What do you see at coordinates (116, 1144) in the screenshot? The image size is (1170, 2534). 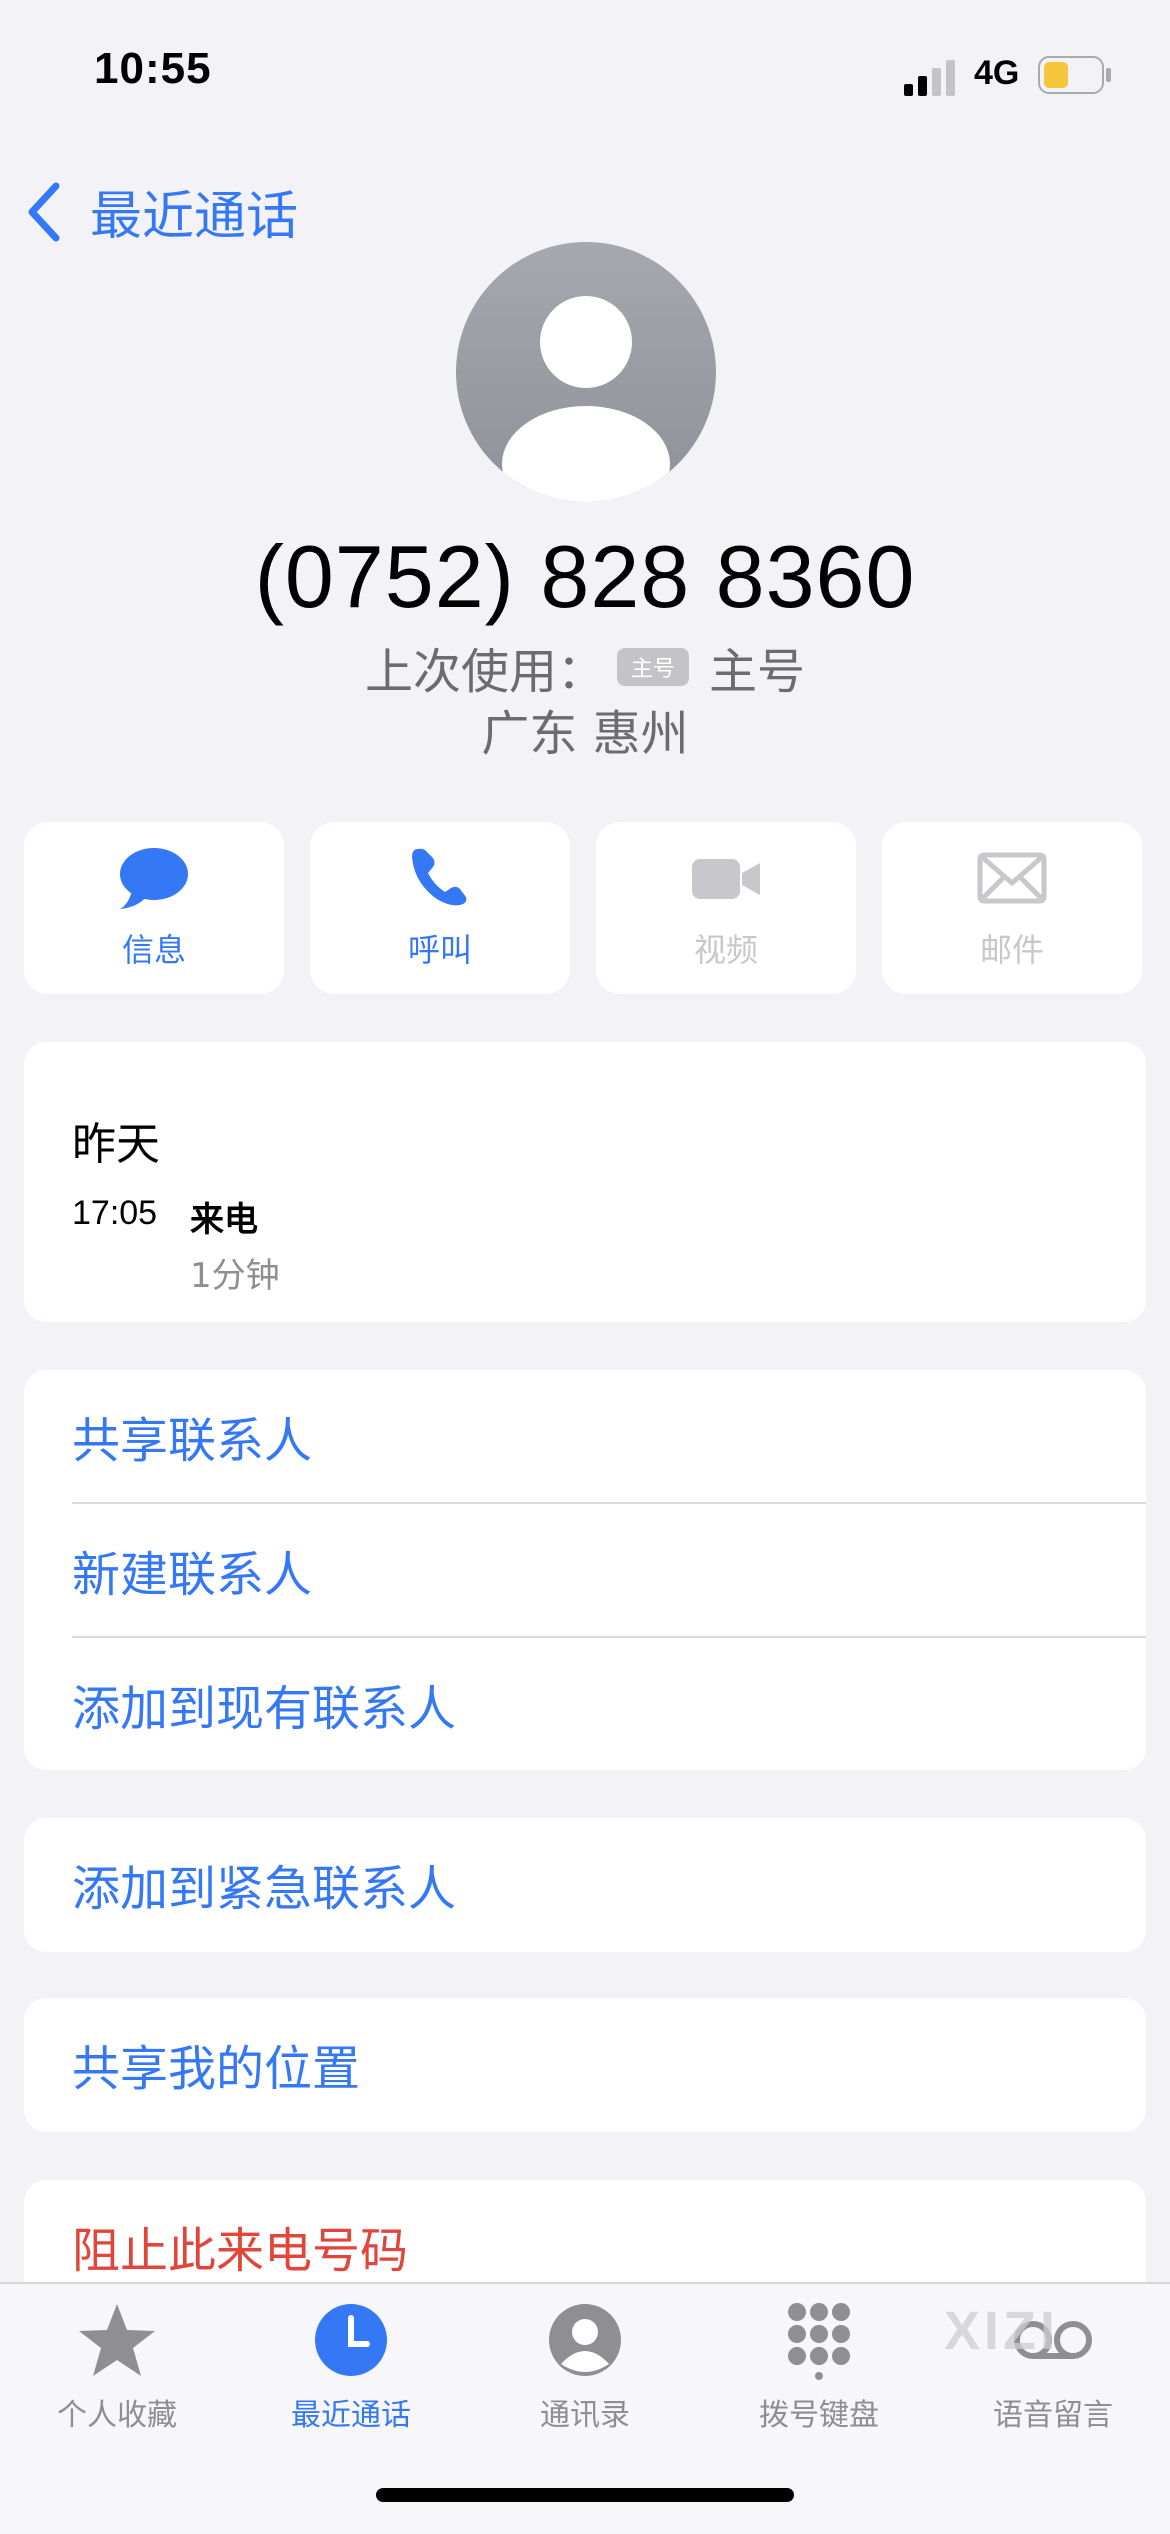 I see `history-day: 昨天` at bounding box center [116, 1144].